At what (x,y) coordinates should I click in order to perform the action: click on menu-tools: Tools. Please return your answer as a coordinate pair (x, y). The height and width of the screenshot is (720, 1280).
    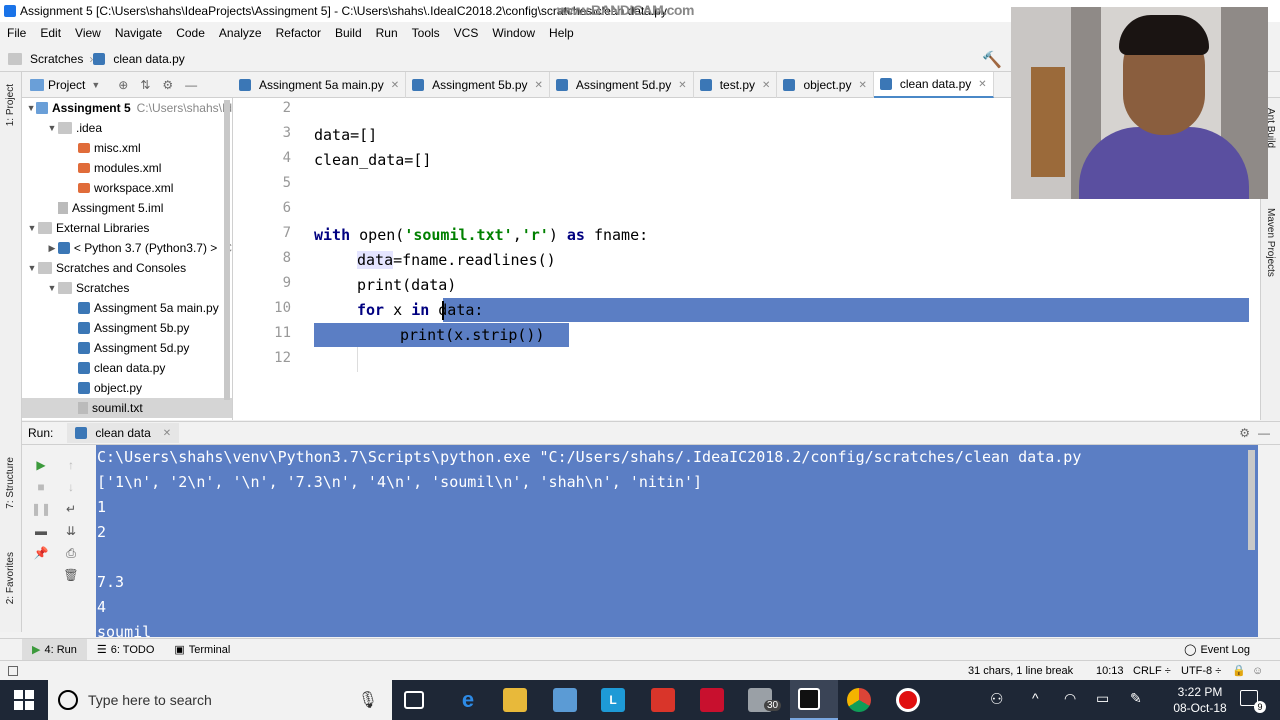
    Looking at the image, I should click on (426, 33).